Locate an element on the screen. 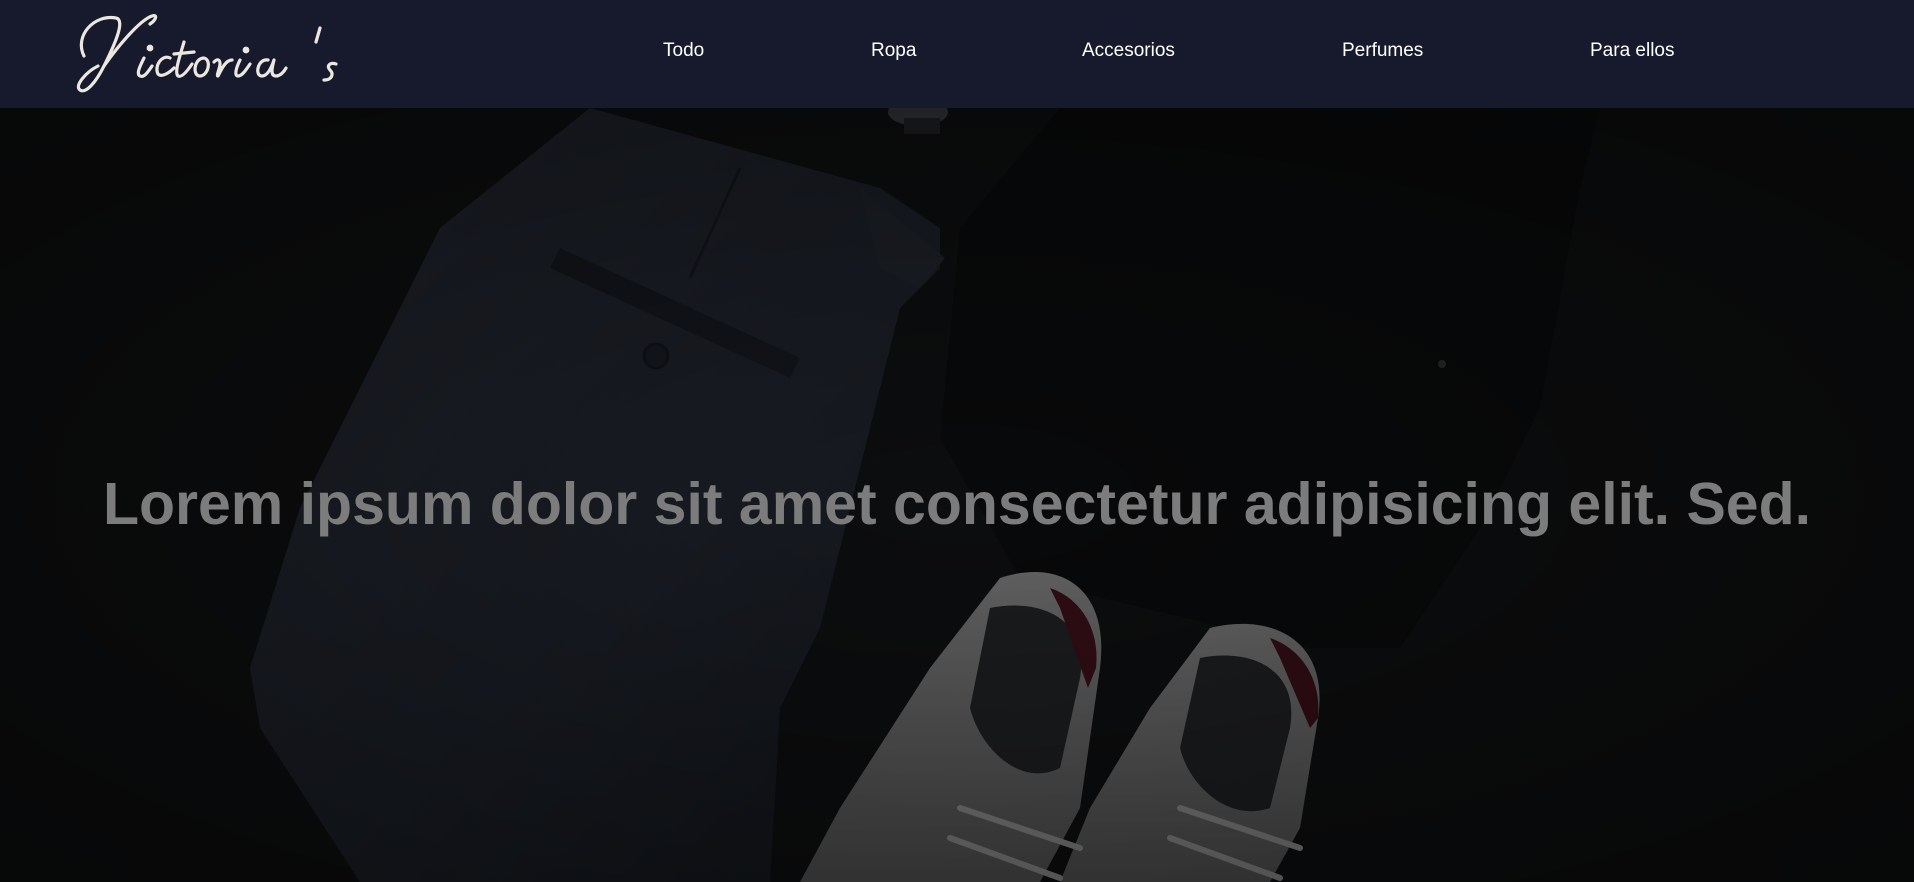  main-nav: Todo Ropa Accesorios Perfumes Para ellos is located at coordinates (957, 54).